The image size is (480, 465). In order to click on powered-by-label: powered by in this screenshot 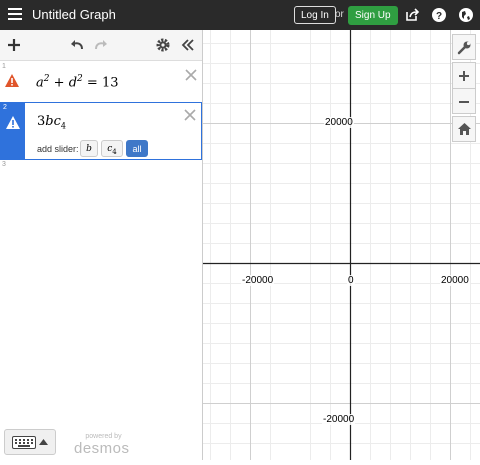, I will do `click(103, 436)`.